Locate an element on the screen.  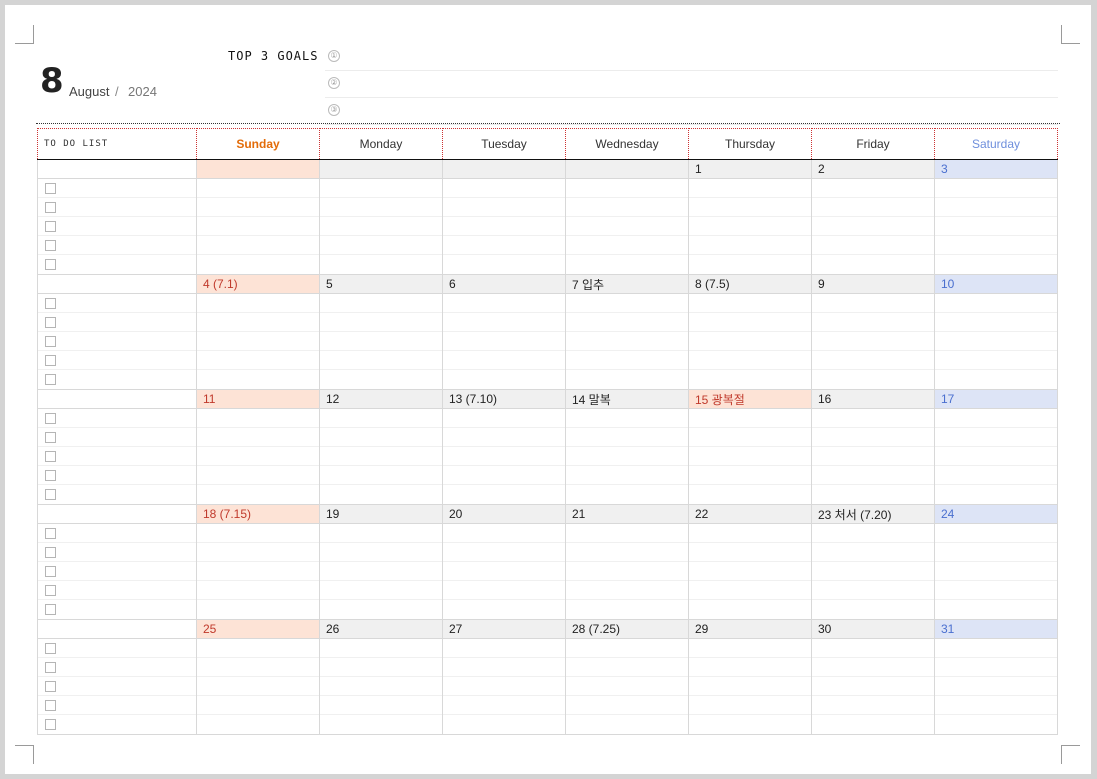
day-number-cell: 26 is located at coordinates (381, 629).